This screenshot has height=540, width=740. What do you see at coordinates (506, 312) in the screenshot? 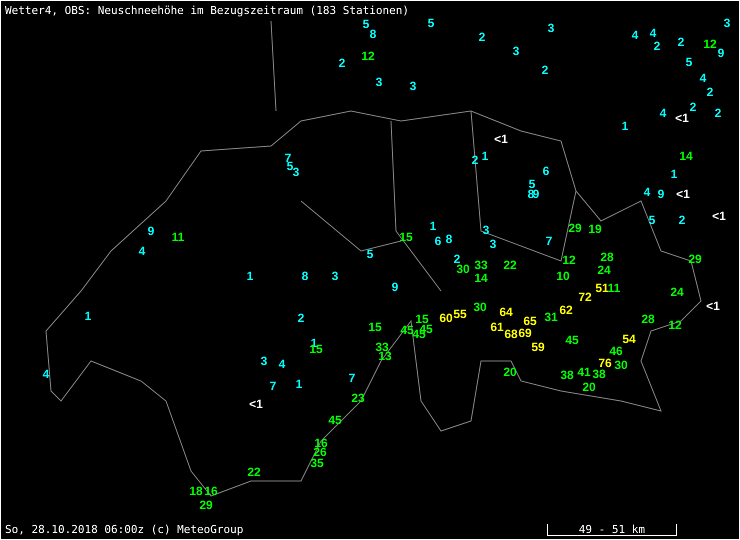
I see `snow-value: 64` at bounding box center [506, 312].